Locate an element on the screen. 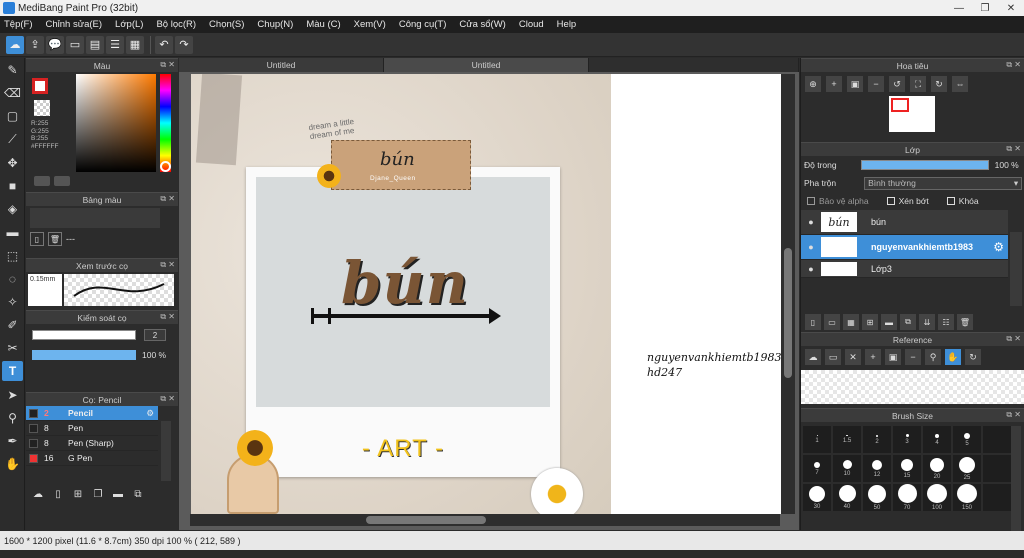 This screenshot has height=558, width=1024. brush-size-cell: 40 is located at coordinates (847, 497).